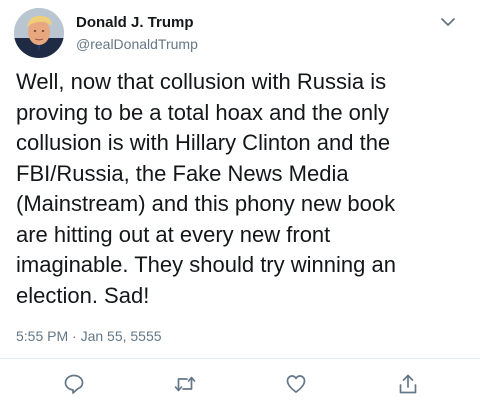  Describe the element at coordinates (173, 234) in the screenshot. I see `tweet-text-line: are hitting out at every new front` at that location.